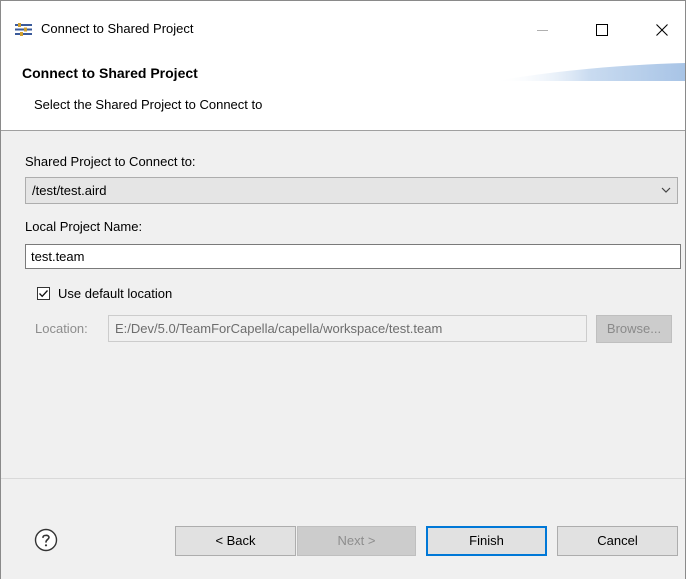 The image size is (686, 579). Describe the element at coordinates (353, 256) in the screenshot. I see `local-project-name-input: test.team` at that location.